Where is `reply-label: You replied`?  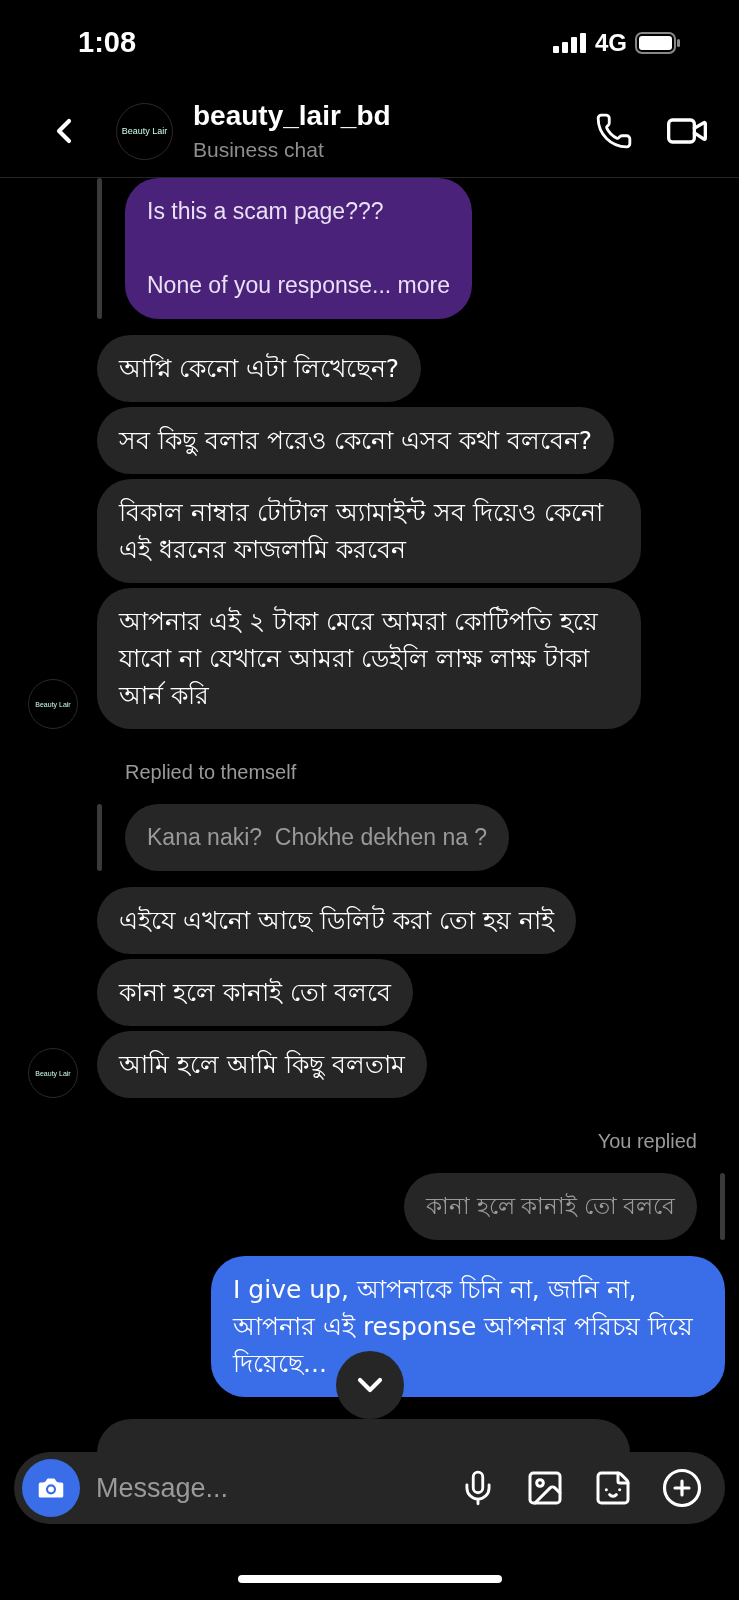 reply-label: You replied is located at coordinates (647, 1141).